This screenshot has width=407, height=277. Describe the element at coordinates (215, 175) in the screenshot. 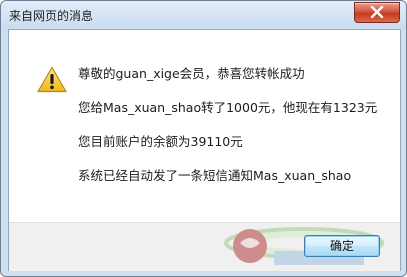

I see `message-line-4: 系统已经自动发了一条短信通知Mas_xuan_shao` at that location.